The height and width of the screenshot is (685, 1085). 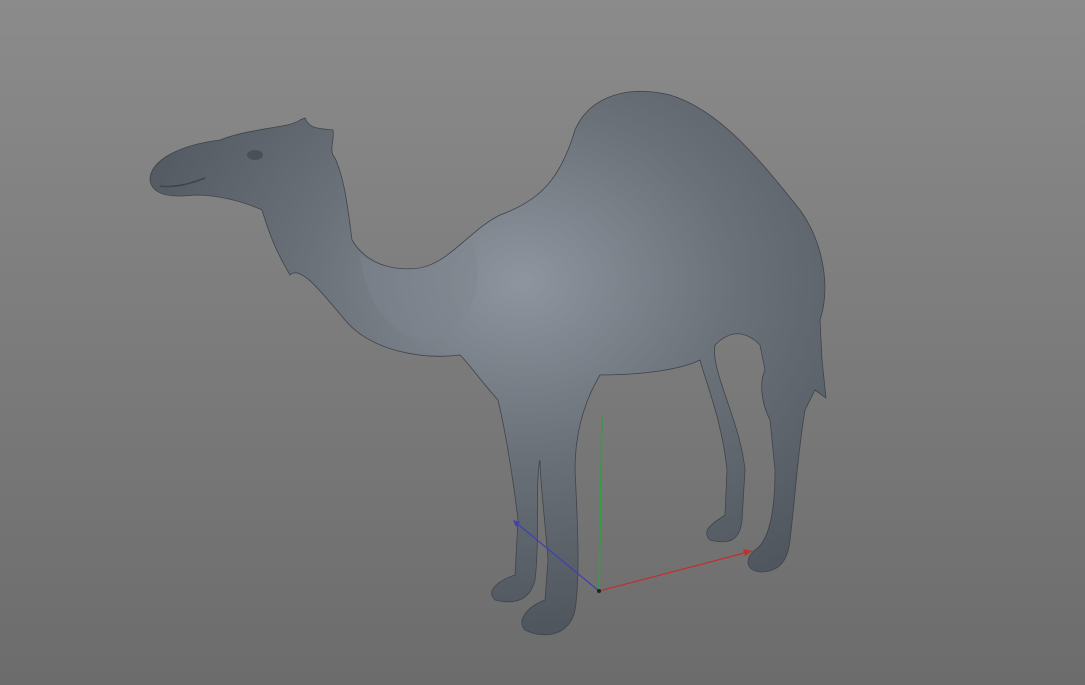 I want to click on axis-x-line, so click(x=675, y=571).